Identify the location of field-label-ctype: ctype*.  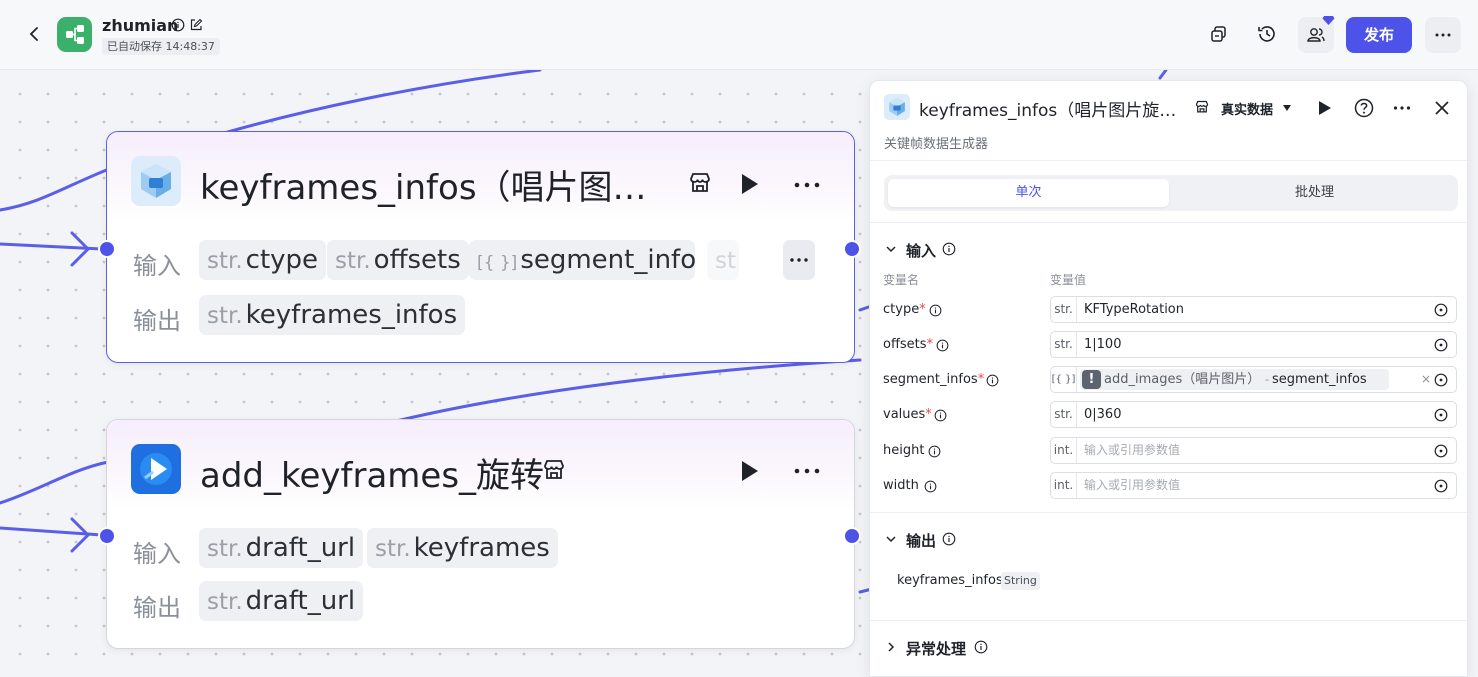
(904, 309).